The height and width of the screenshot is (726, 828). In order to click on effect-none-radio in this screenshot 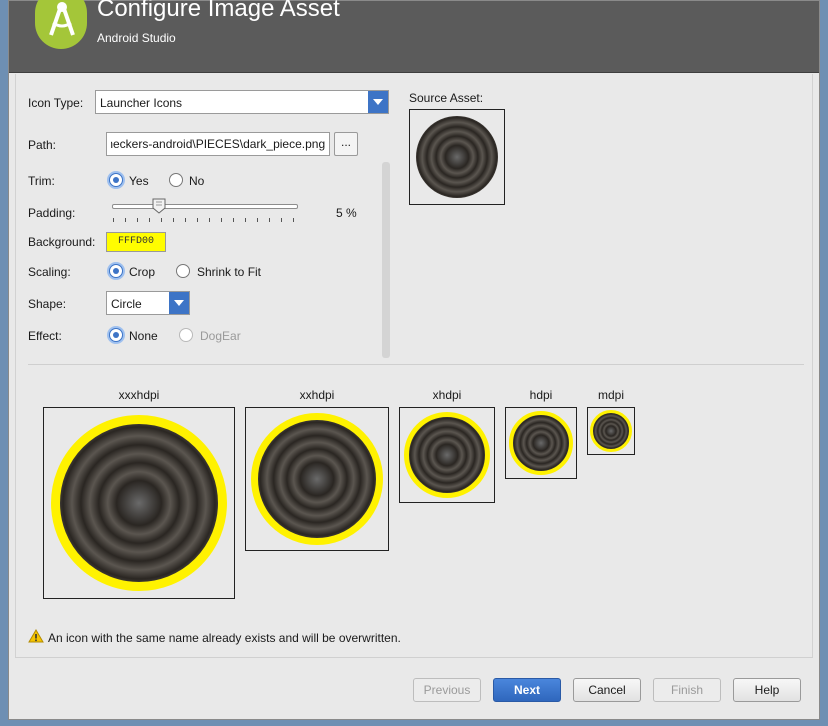, I will do `click(116, 335)`.